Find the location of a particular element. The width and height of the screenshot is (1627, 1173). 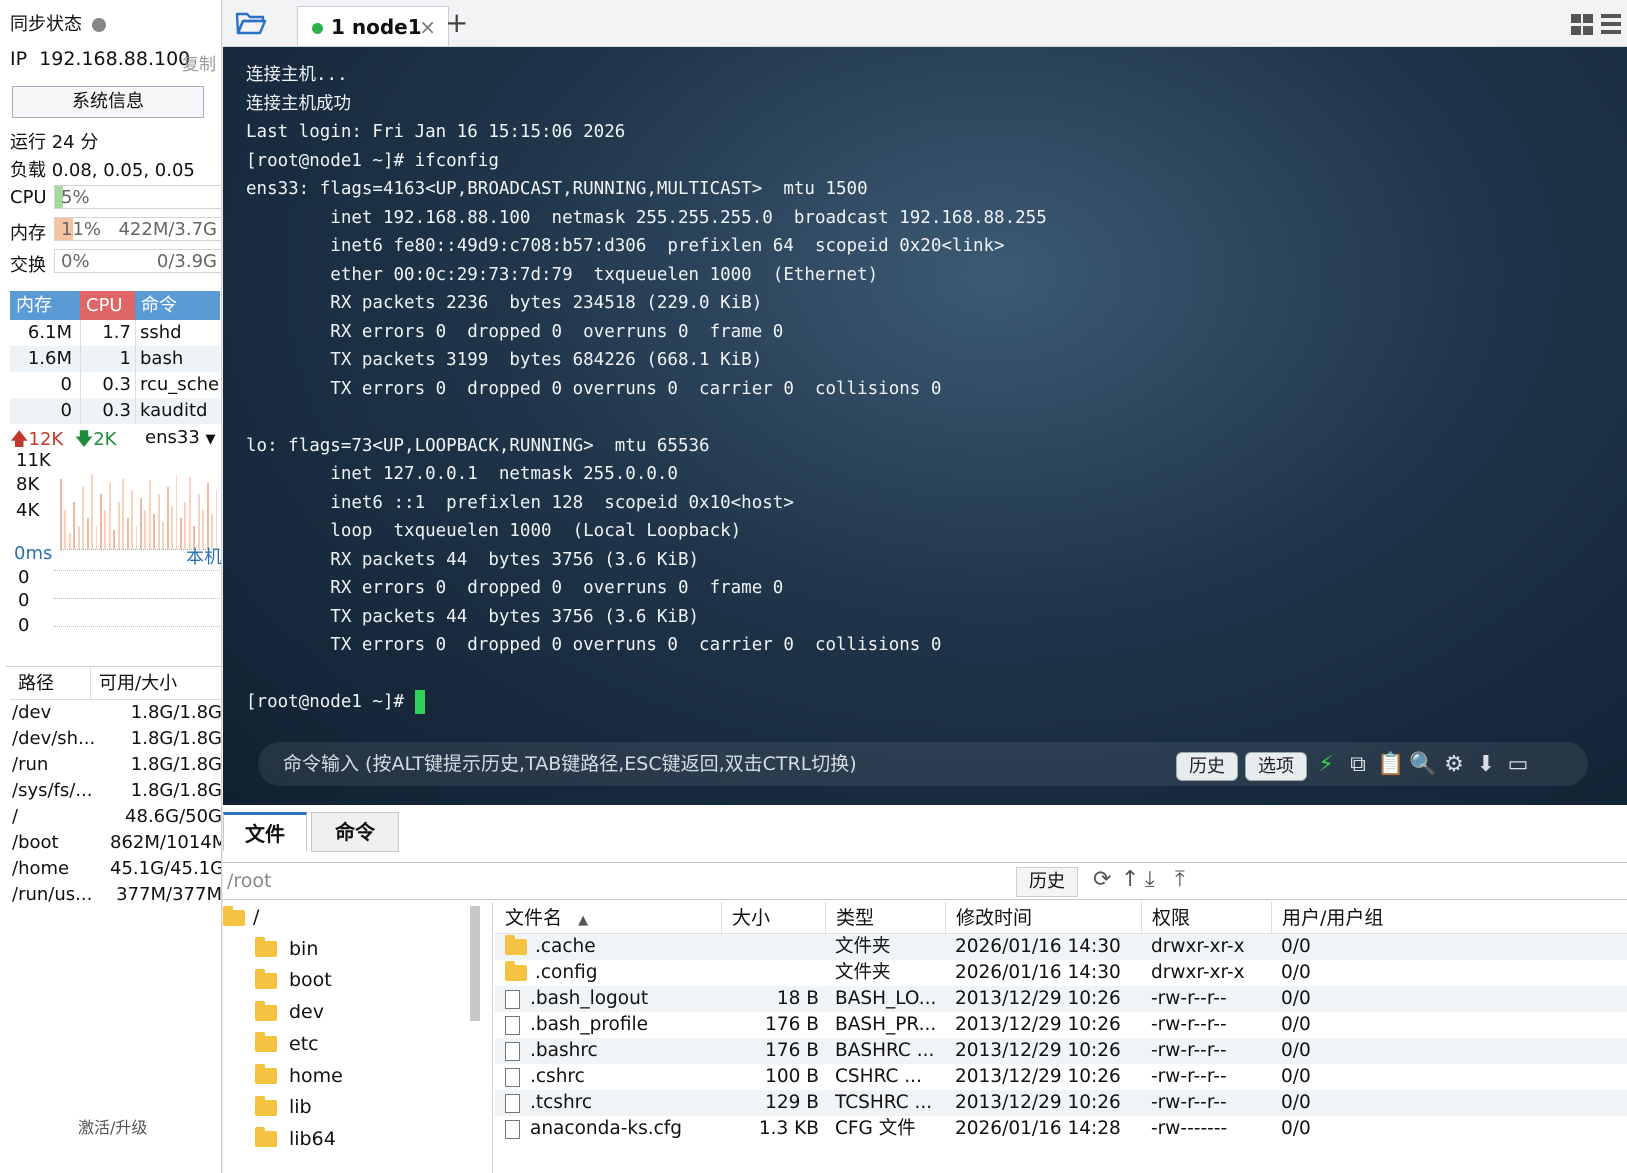

disk-row: /run 1.8G/1.8G is located at coordinates (115, 765).